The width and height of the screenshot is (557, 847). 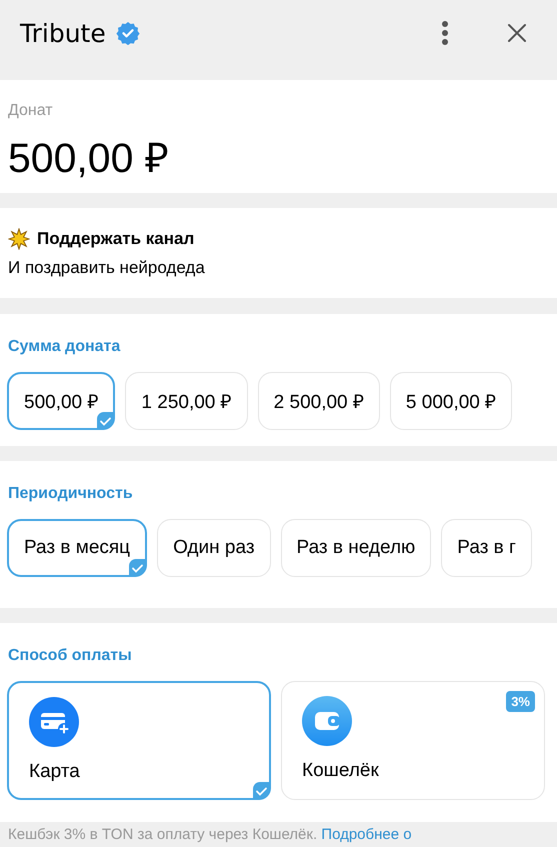 I want to click on amount-option: 2 500,00 ₽, so click(x=319, y=401).